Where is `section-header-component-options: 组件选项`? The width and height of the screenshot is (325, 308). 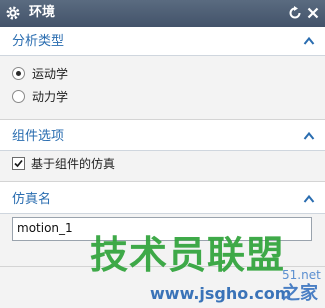 section-header-component-options: 组件选项 is located at coordinates (162, 137).